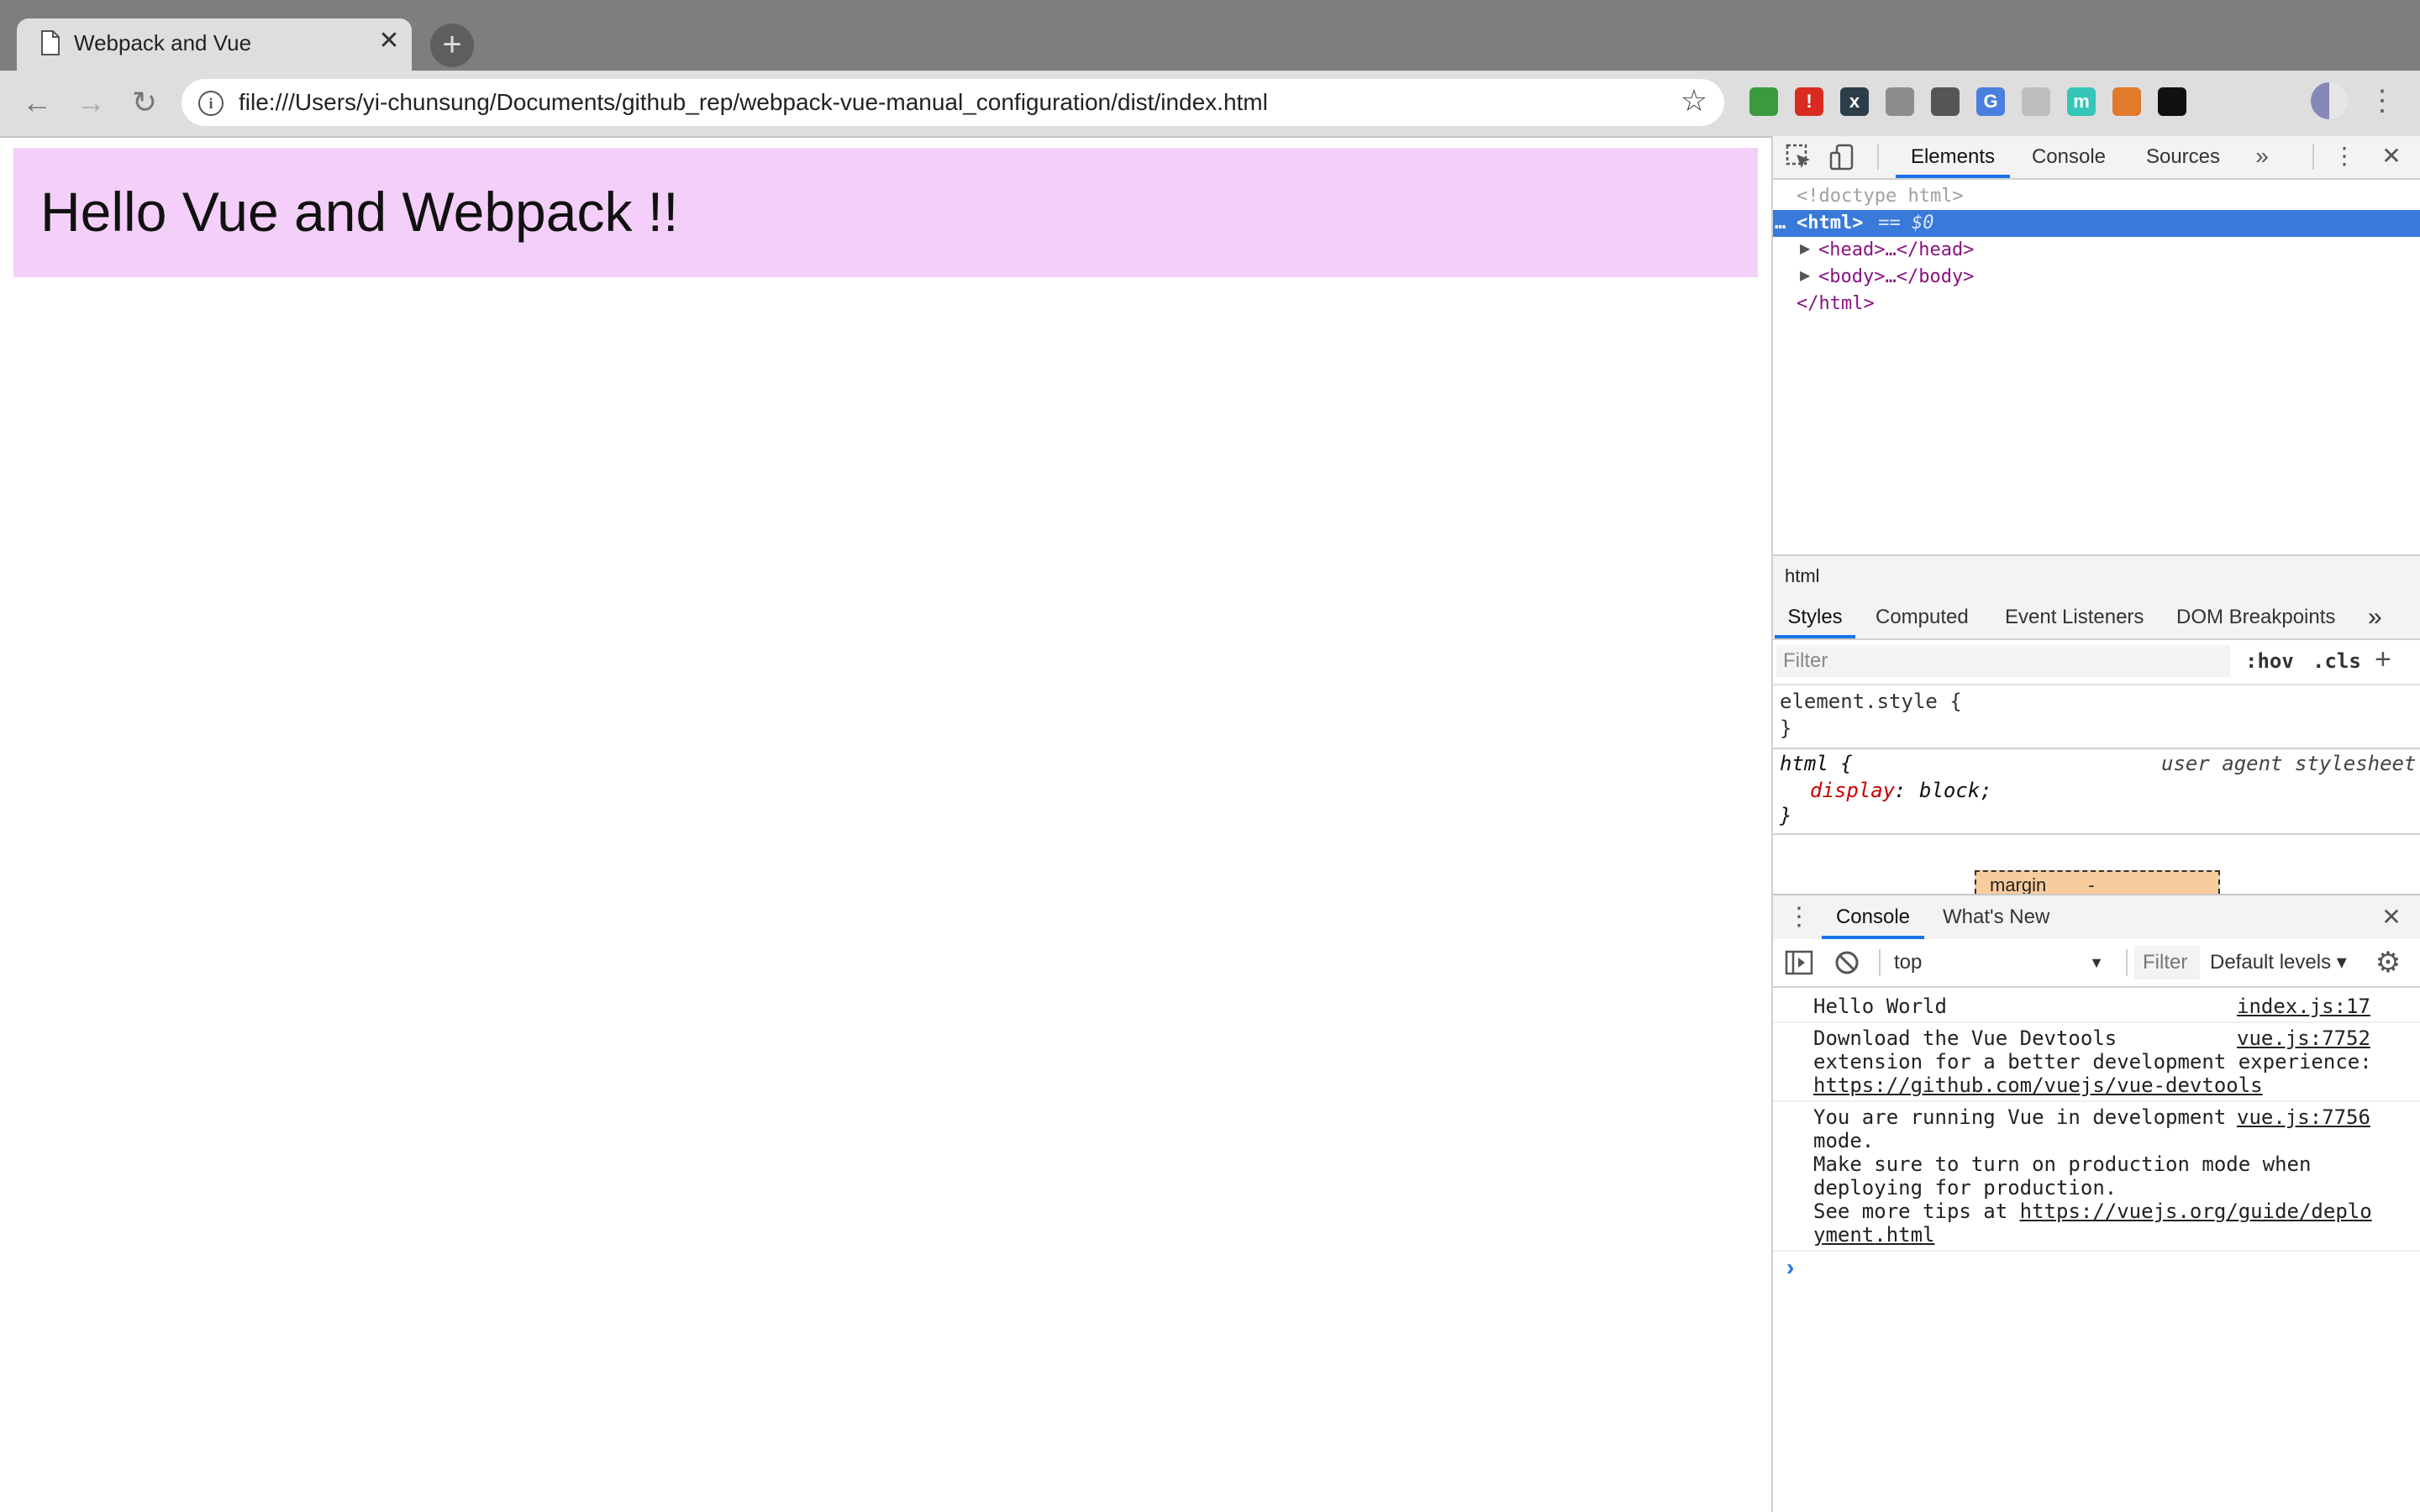 Image resolution: width=2420 pixels, height=1512 pixels. What do you see at coordinates (1901, 223) in the screenshot?
I see `dom-selected-marker: == $0` at bounding box center [1901, 223].